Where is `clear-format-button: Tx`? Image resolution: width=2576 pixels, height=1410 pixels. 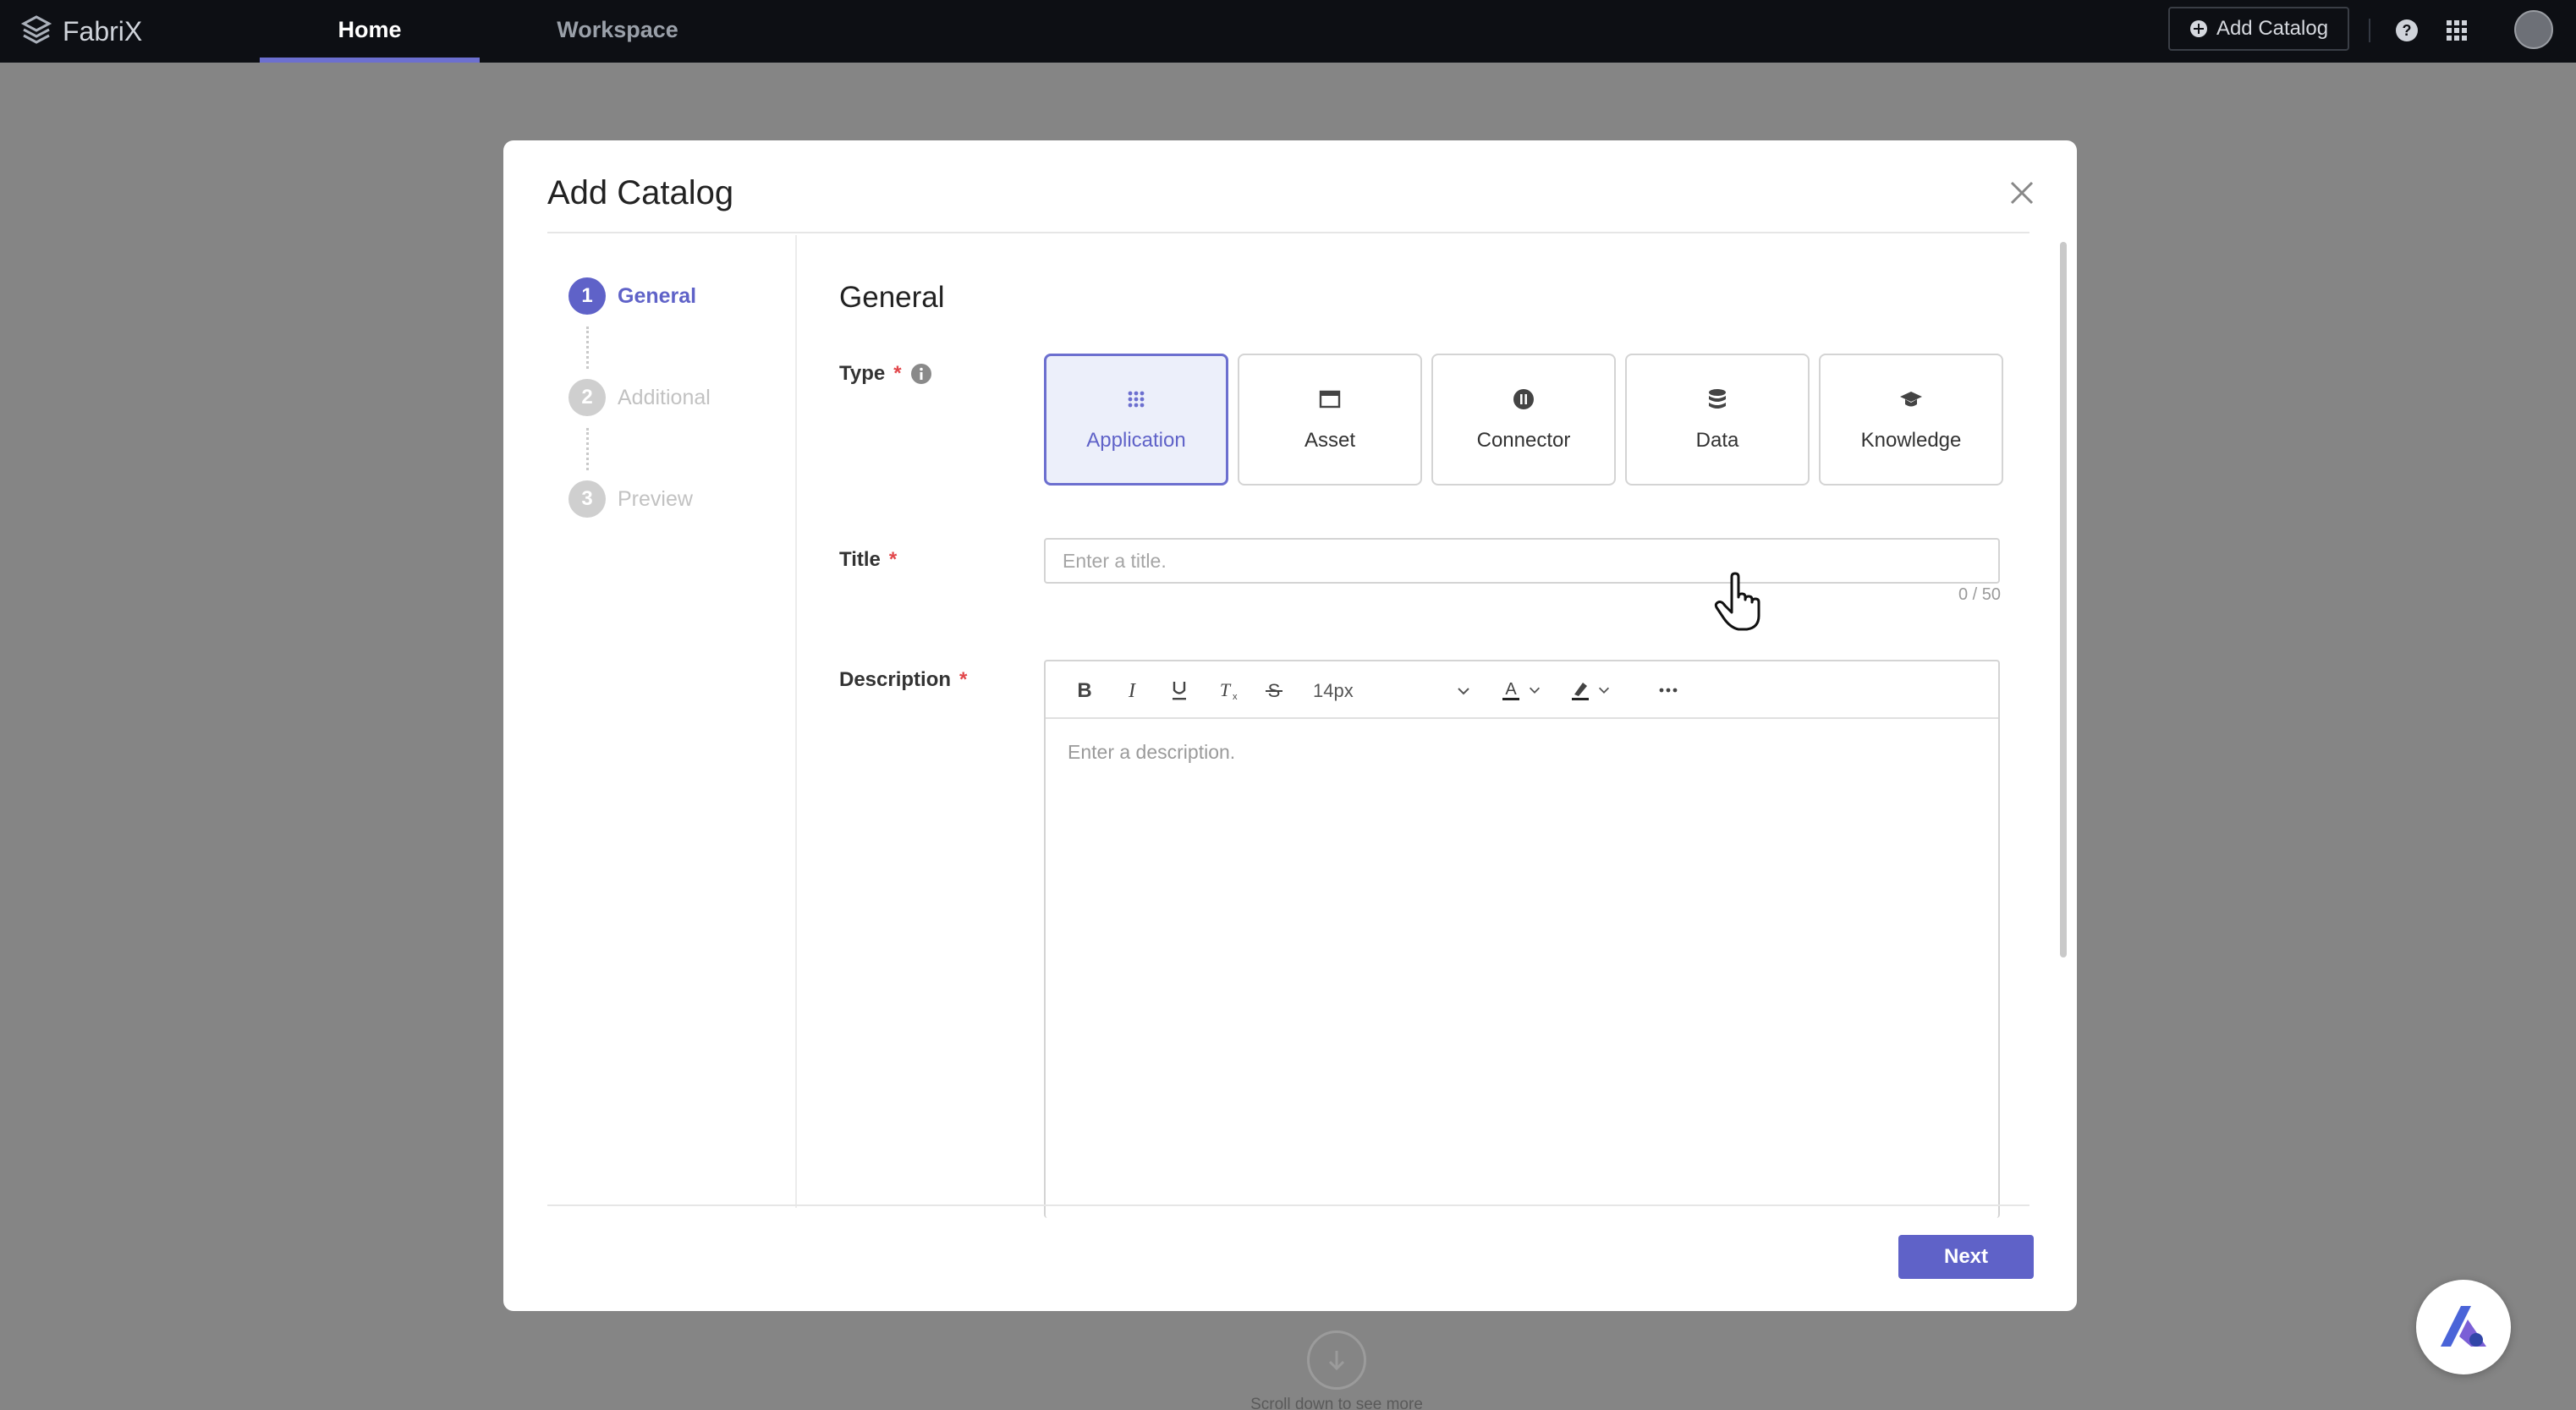
clear-format-button: Tx is located at coordinates (1227, 690).